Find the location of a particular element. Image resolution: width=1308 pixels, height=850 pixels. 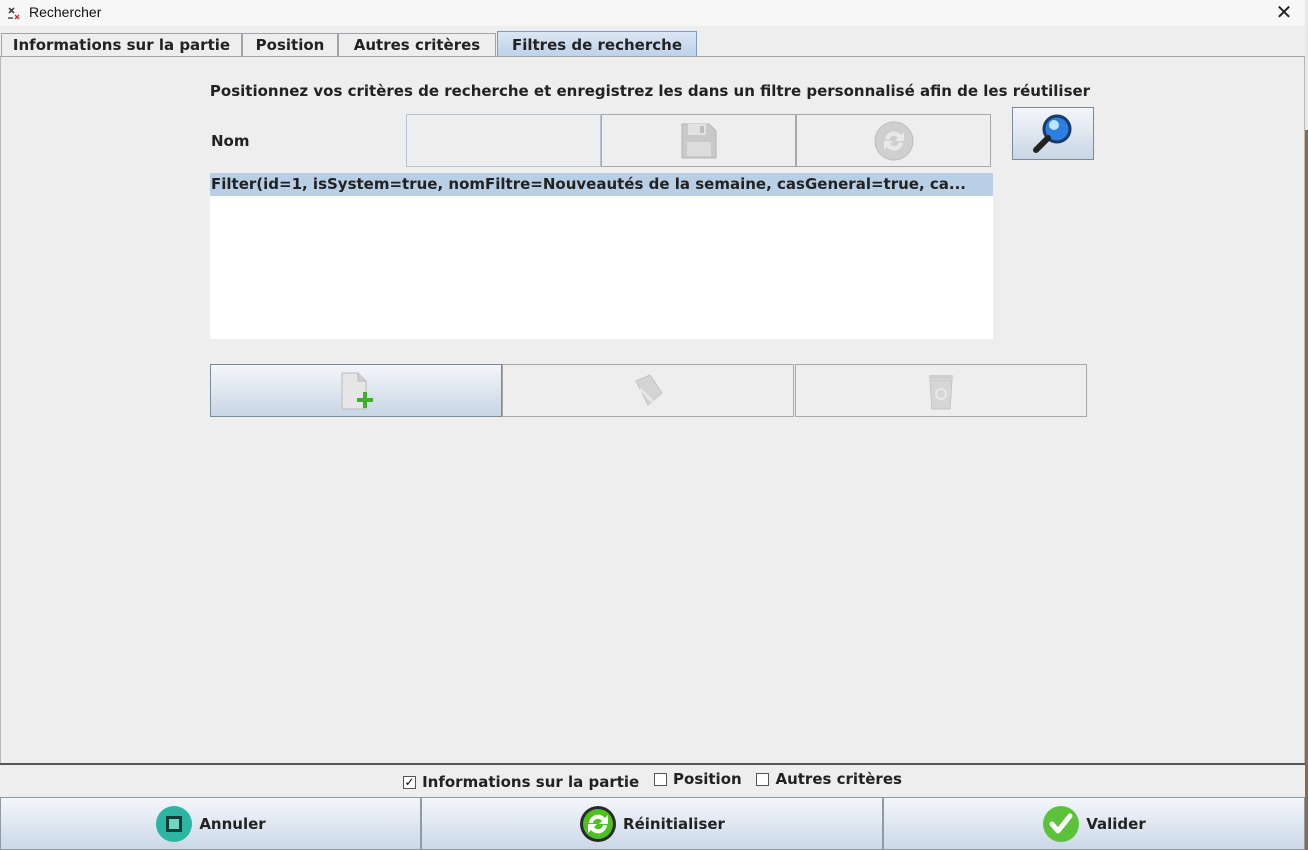

delete-filter-button is located at coordinates (941, 390).